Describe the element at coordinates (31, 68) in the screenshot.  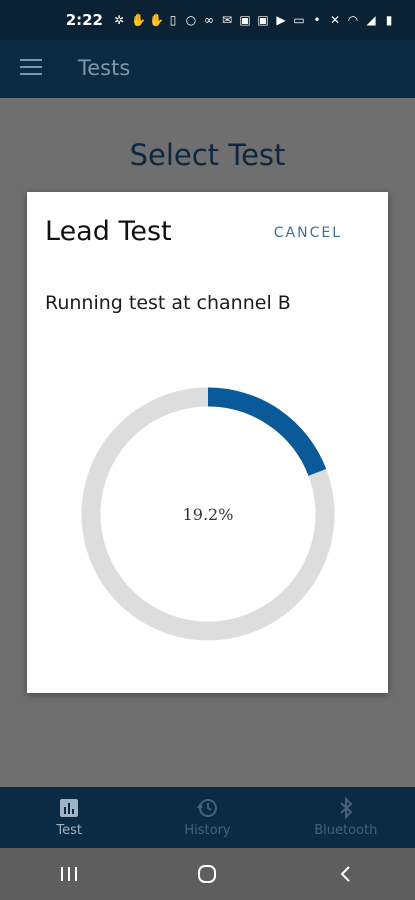
I see `hamburger-menu-icon` at that location.